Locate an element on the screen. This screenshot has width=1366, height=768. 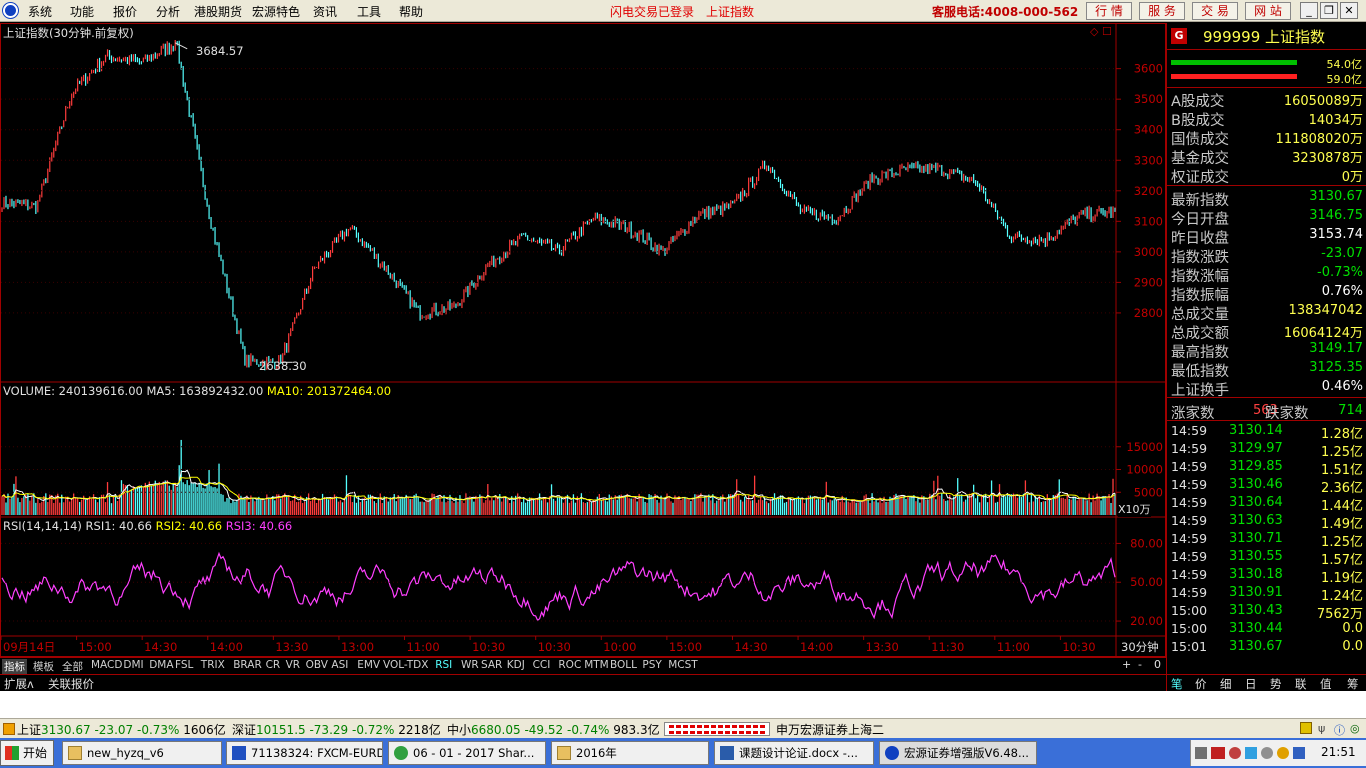
alert-icon is located at coordinates (1306, 728).